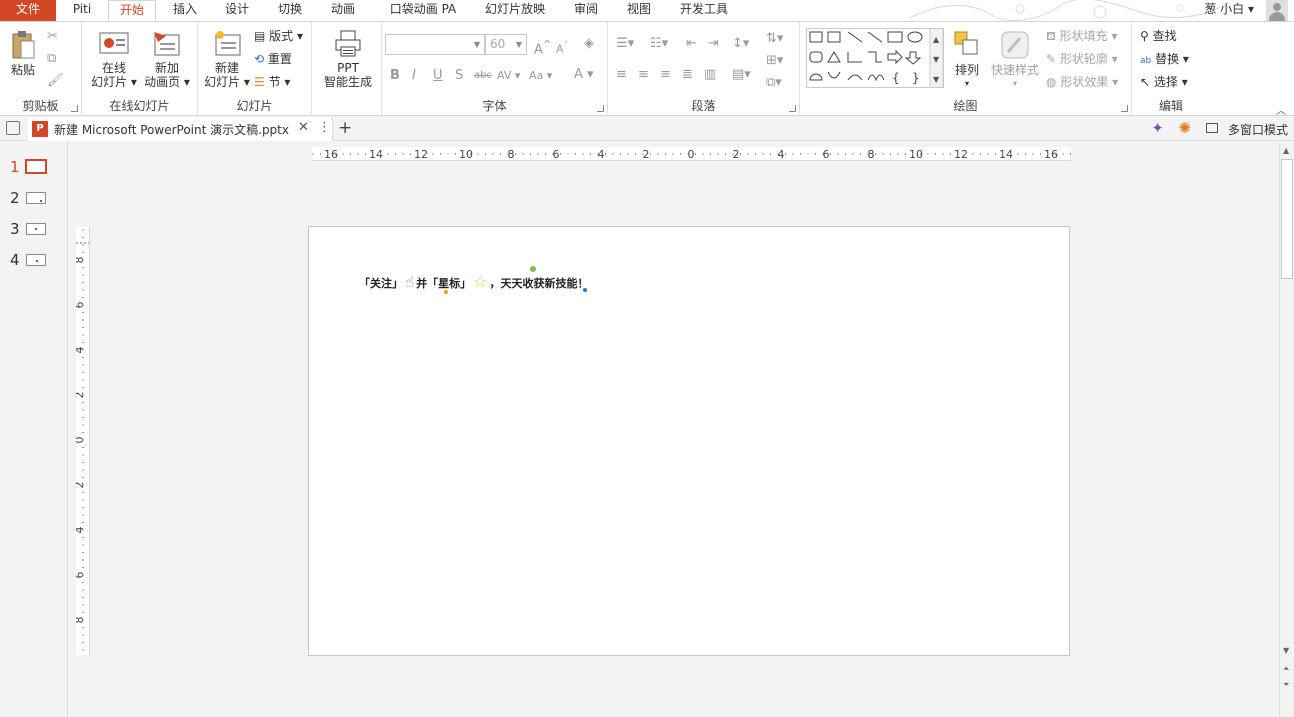 This screenshot has height=717, width=1294. What do you see at coordinates (540, 76) in the screenshot?
I see `change-case-button: Aa ▾` at bounding box center [540, 76].